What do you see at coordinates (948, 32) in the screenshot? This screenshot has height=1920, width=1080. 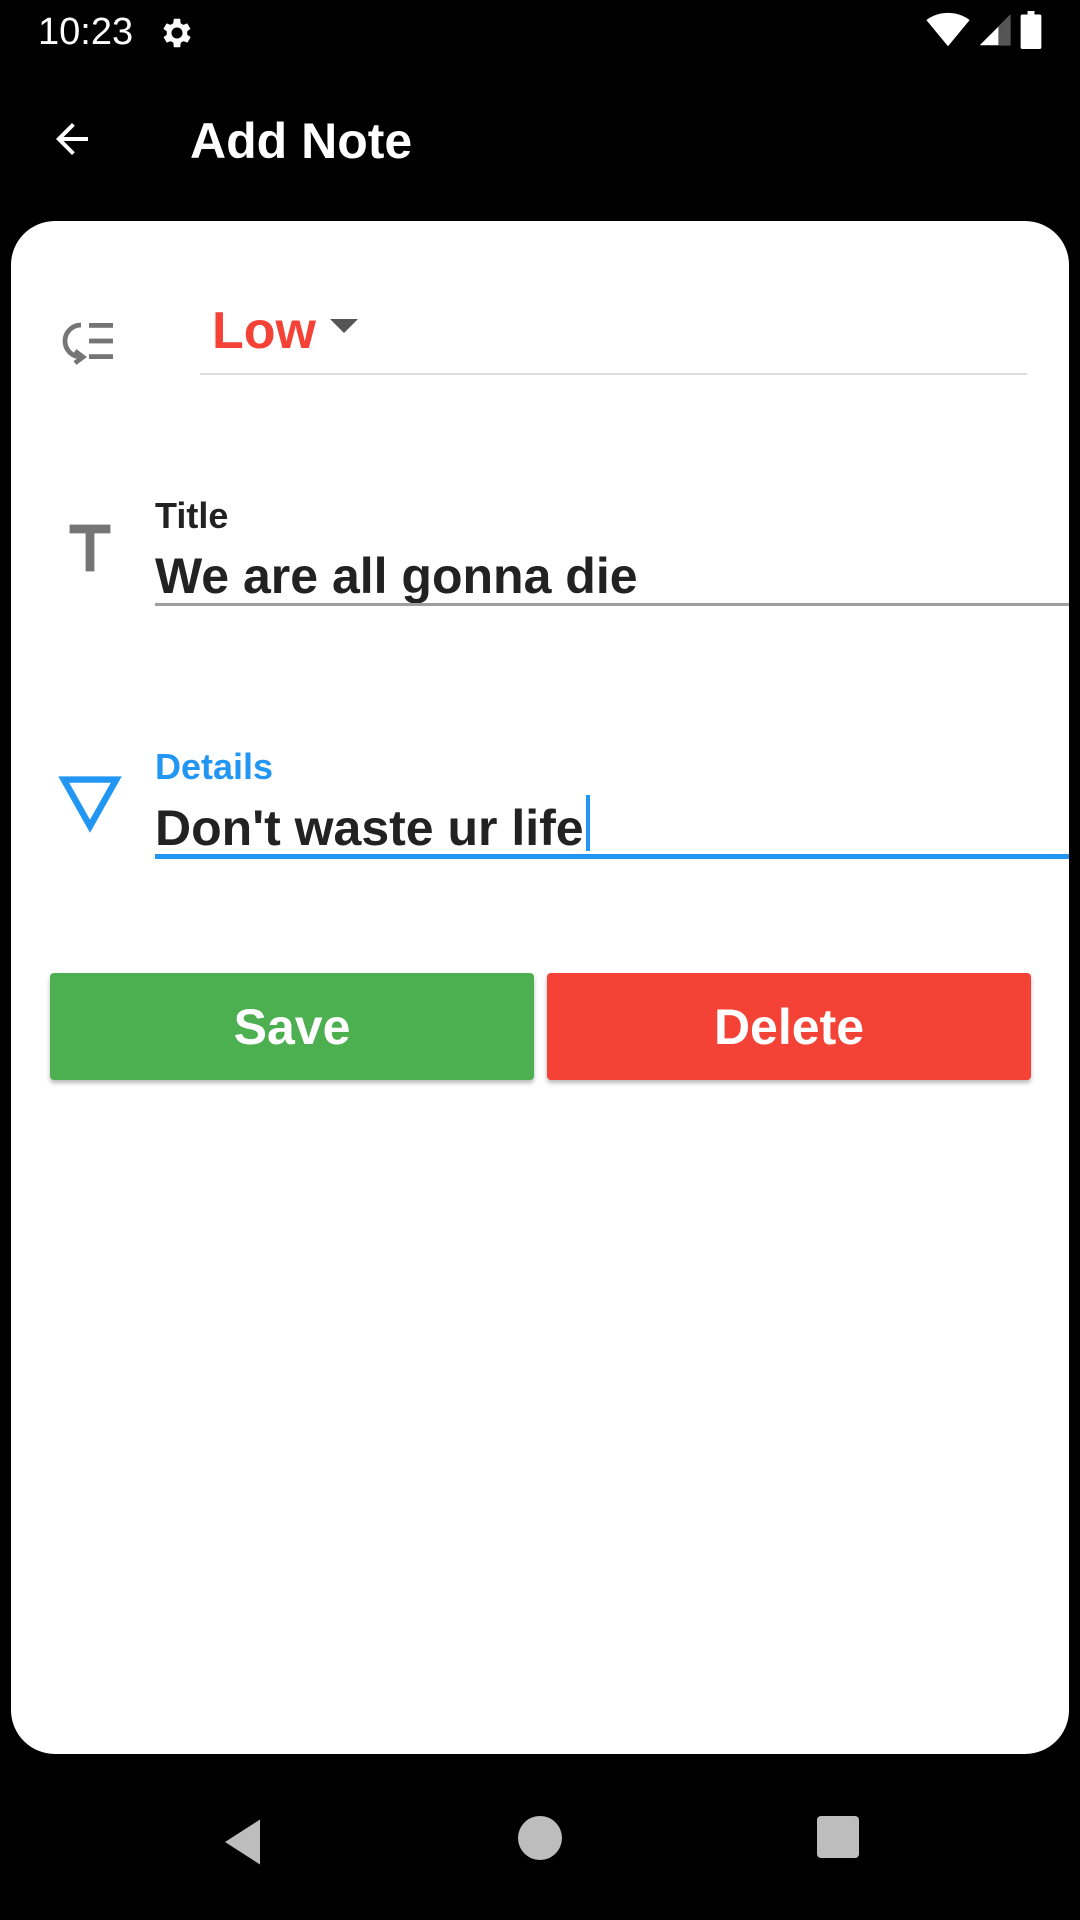 I see `wifi-icon` at bounding box center [948, 32].